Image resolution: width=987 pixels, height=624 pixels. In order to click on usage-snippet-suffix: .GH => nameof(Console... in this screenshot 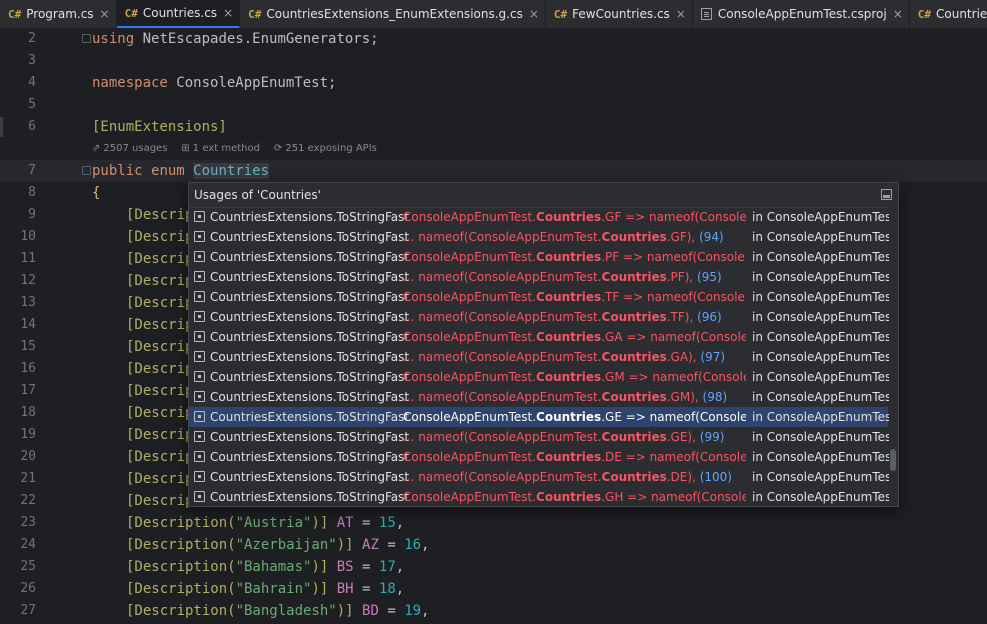, I will do `click(673, 497)`.